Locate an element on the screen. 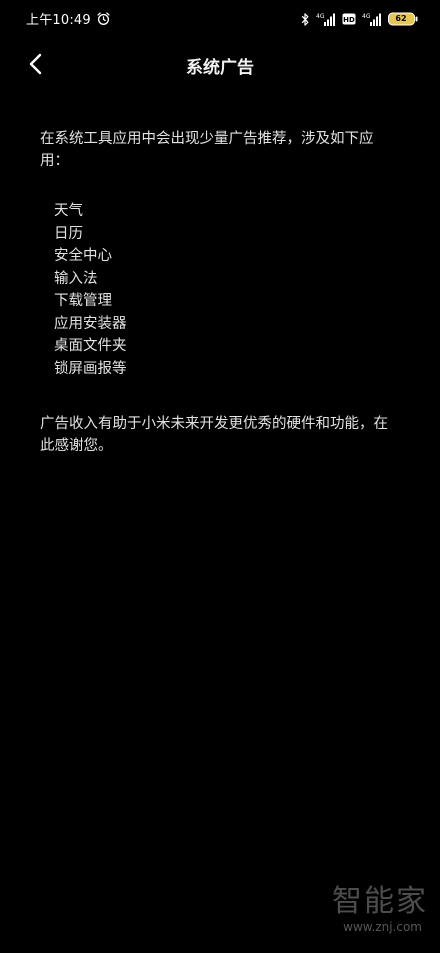  watermark: 智能家 www.znj.com is located at coordinates (373, 915).